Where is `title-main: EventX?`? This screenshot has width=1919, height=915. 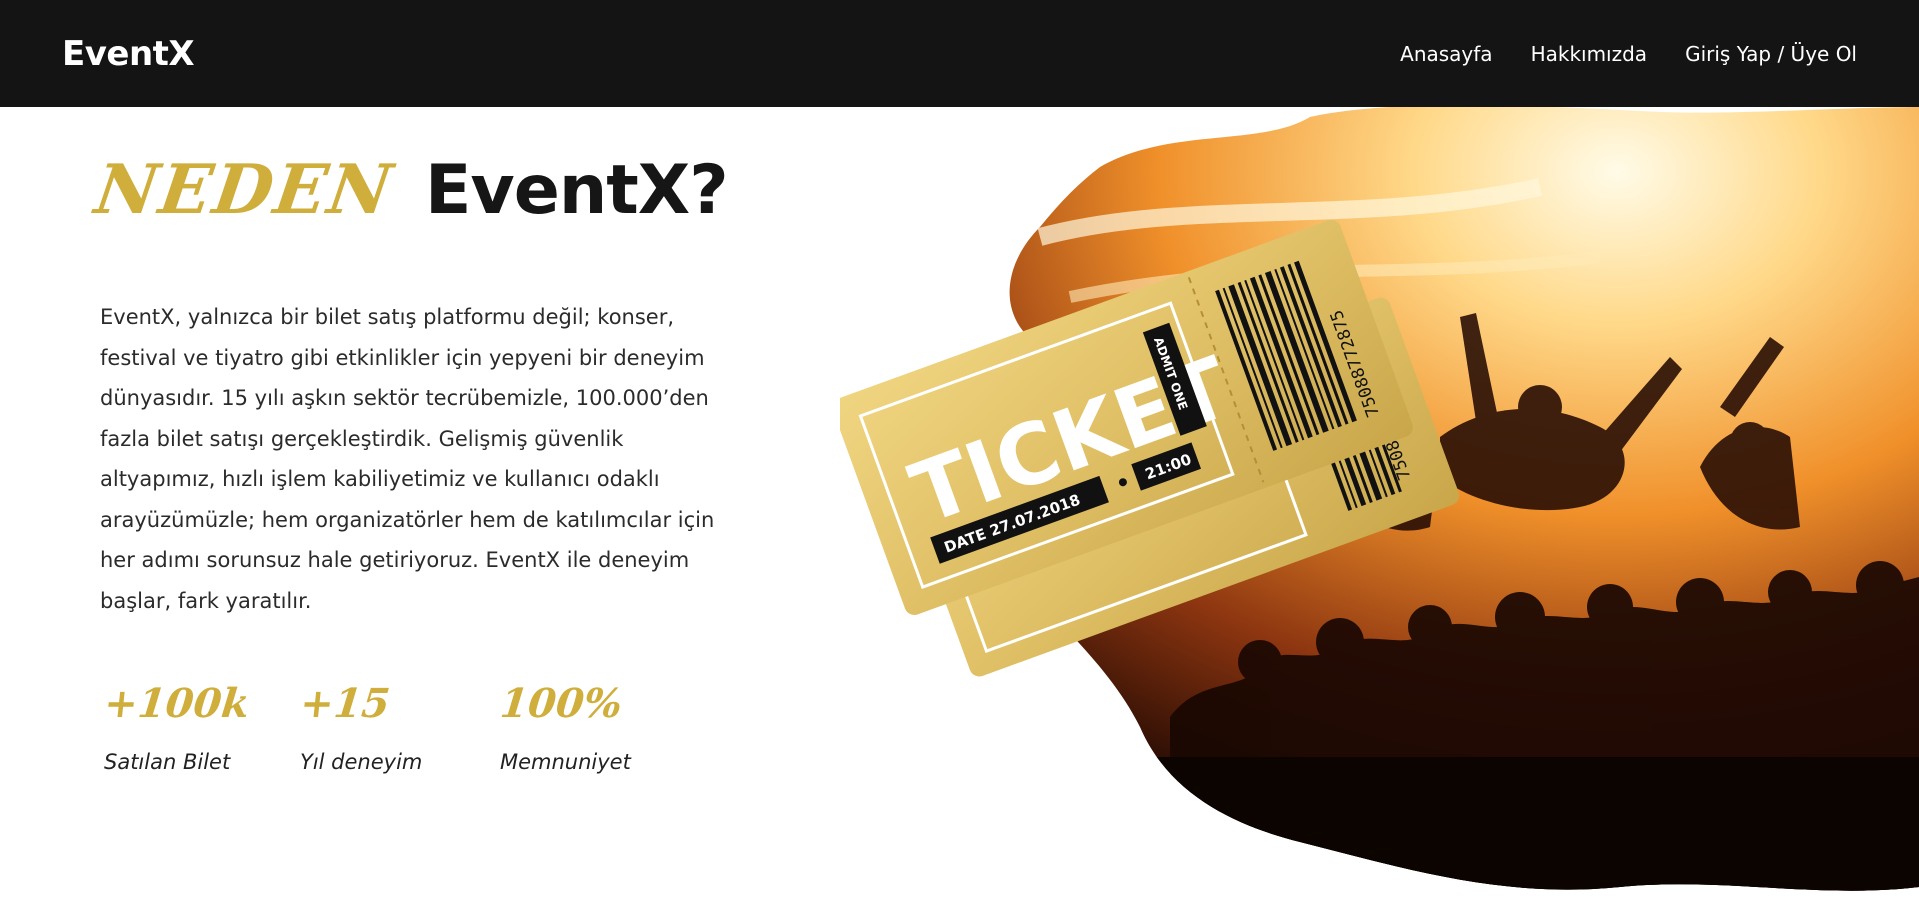 title-main: EventX? is located at coordinates (576, 190).